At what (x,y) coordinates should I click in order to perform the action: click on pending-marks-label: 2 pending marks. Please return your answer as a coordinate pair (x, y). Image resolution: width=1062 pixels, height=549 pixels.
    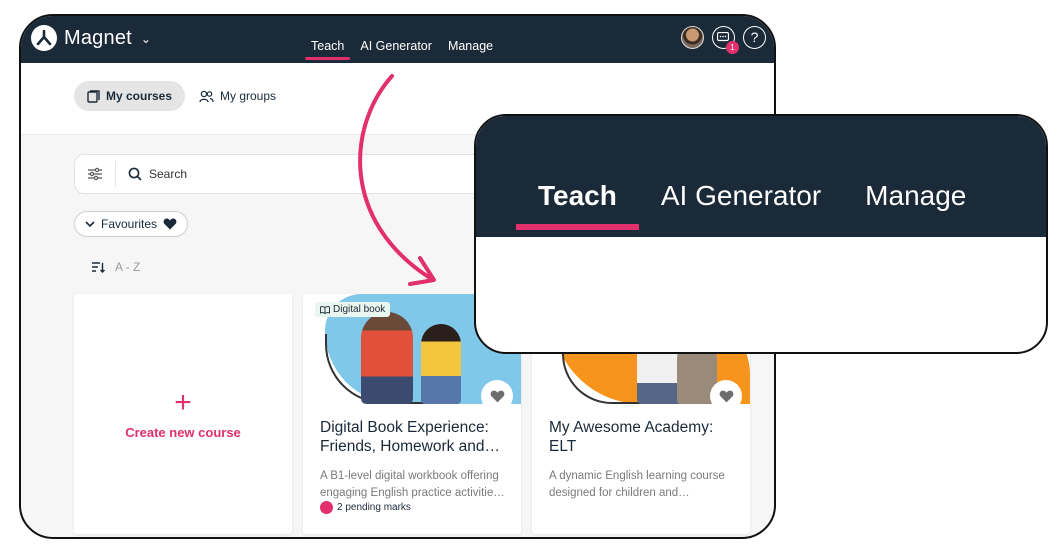
    Looking at the image, I should click on (374, 507).